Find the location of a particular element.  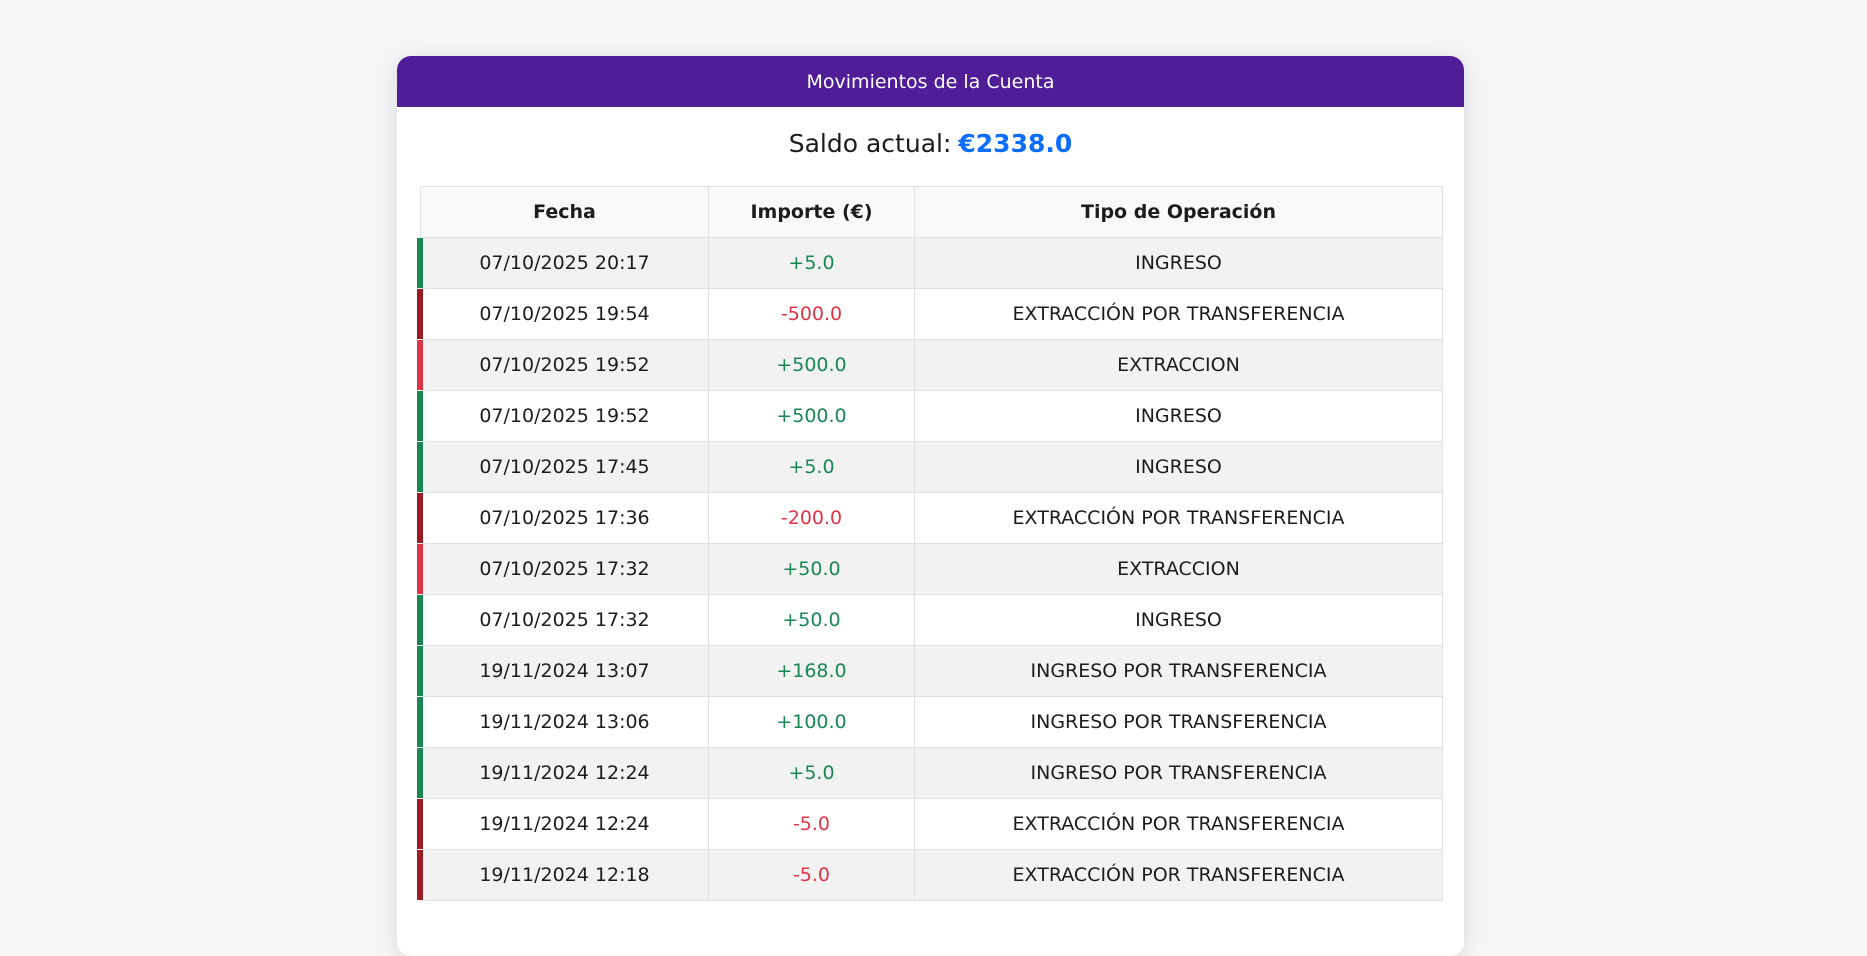

page-title: Movimientos de la Cuenta is located at coordinates (930, 81).